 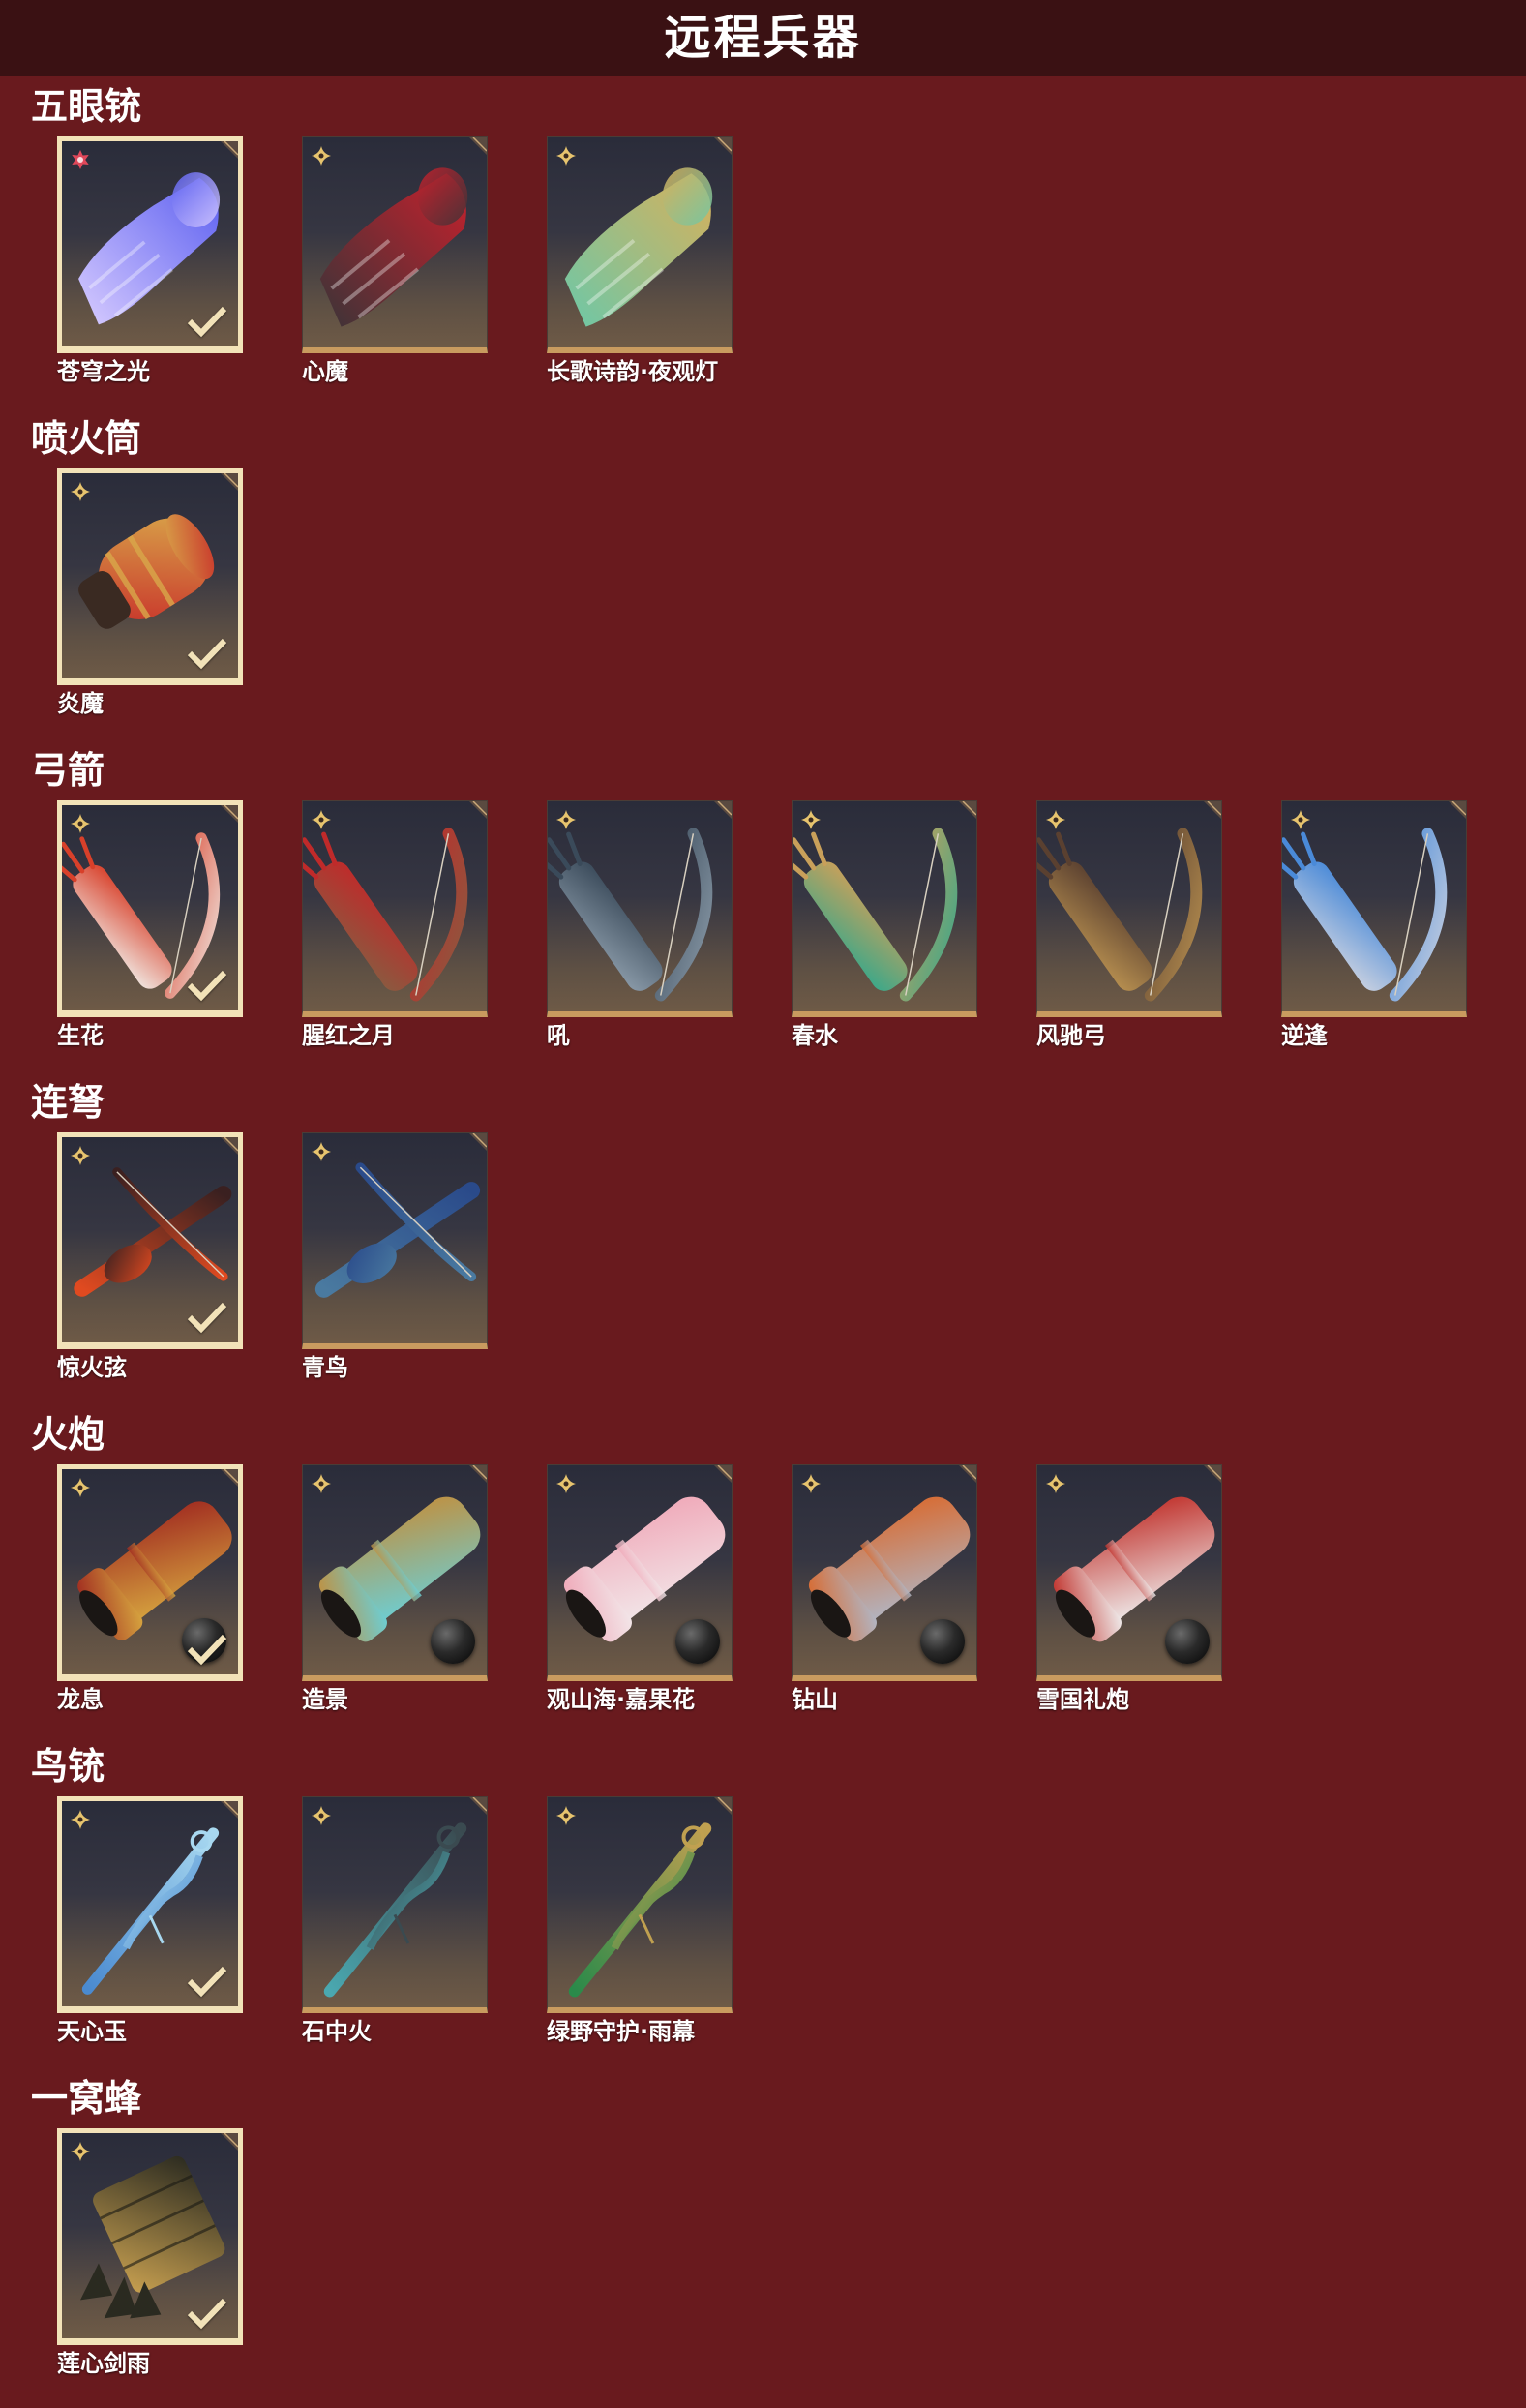 What do you see at coordinates (558, 1035) in the screenshot?
I see `weapon-skin-name: 吼` at bounding box center [558, 1035].